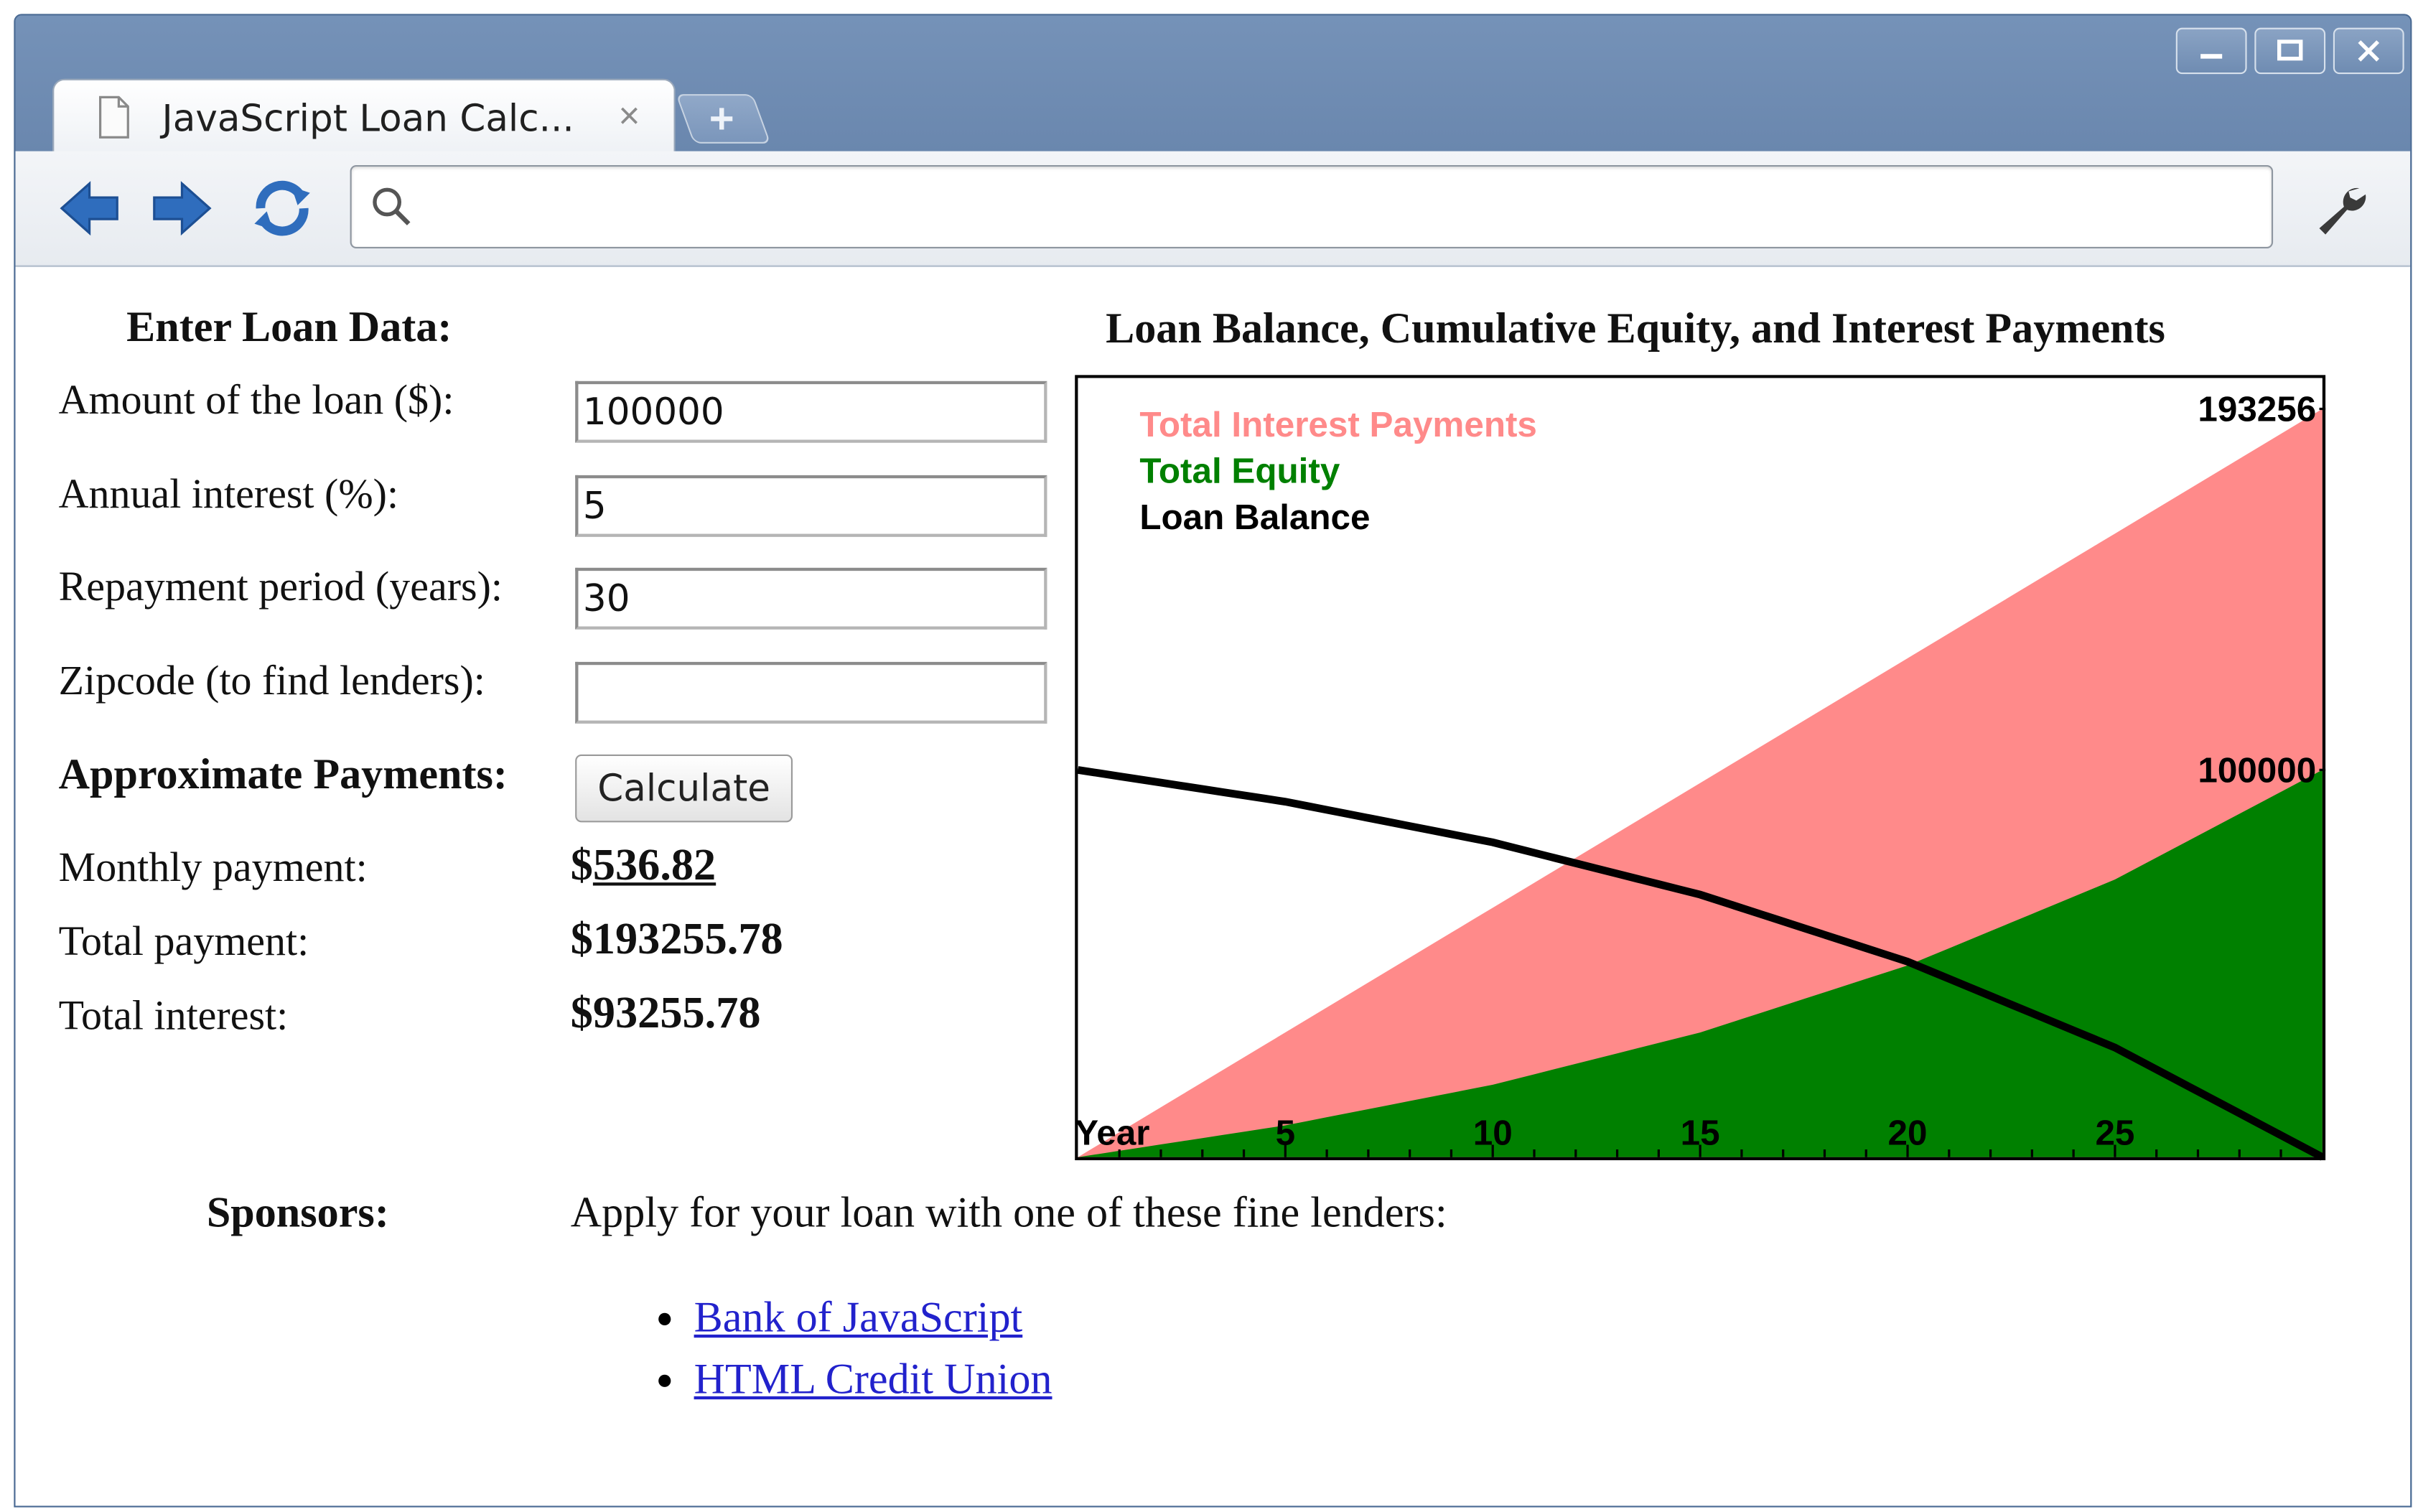 This screenshot has height=1512, width=2418. I want to click on monthly-currency: $, so click(581, 865).